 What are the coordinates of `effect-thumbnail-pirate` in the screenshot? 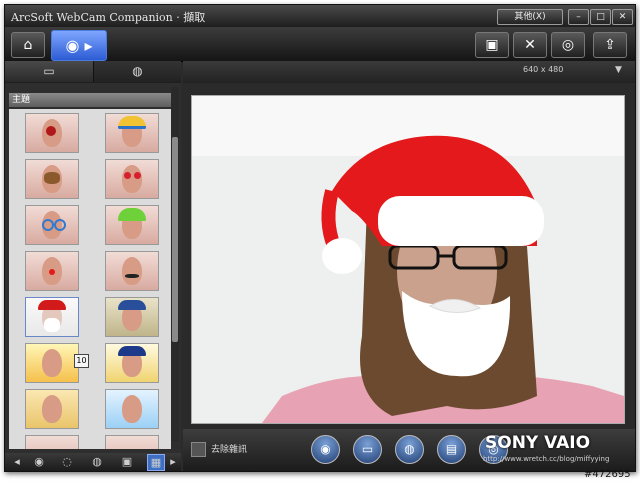 It's located at (52, 133).